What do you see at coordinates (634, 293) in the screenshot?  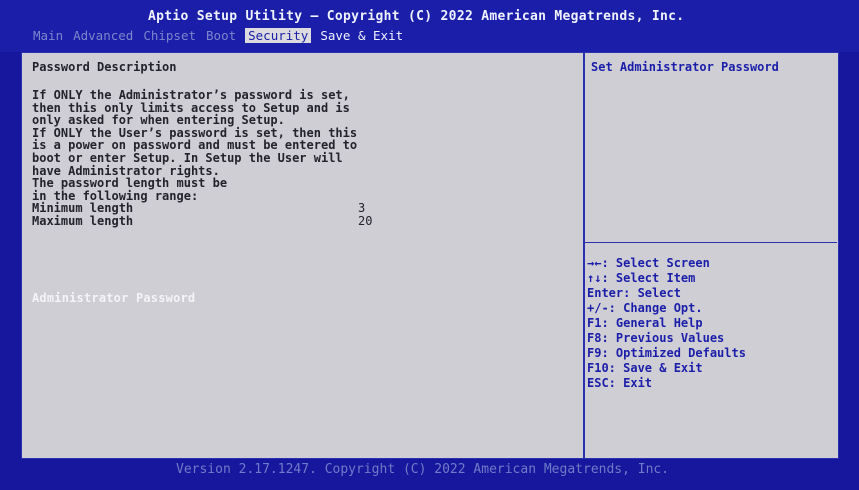 I see `key-help-line: Enter: Select` at bounding box center [634, 293].